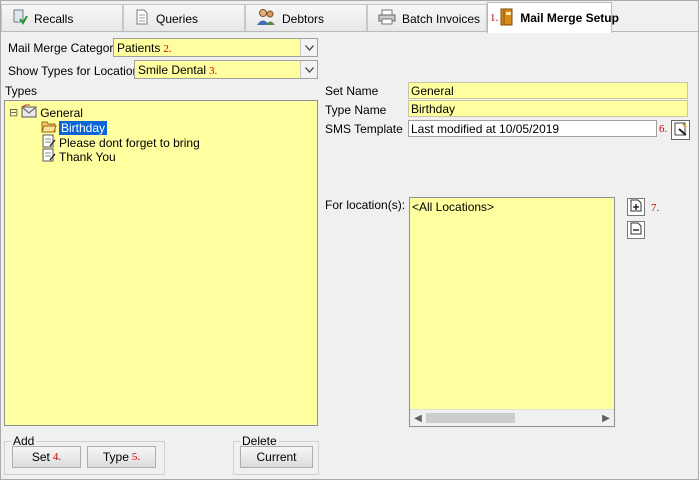 The image size is (699, 480). Describe the element at coordinates (139, 48) in the screenshot. I see `category-value: Patients` at that location.